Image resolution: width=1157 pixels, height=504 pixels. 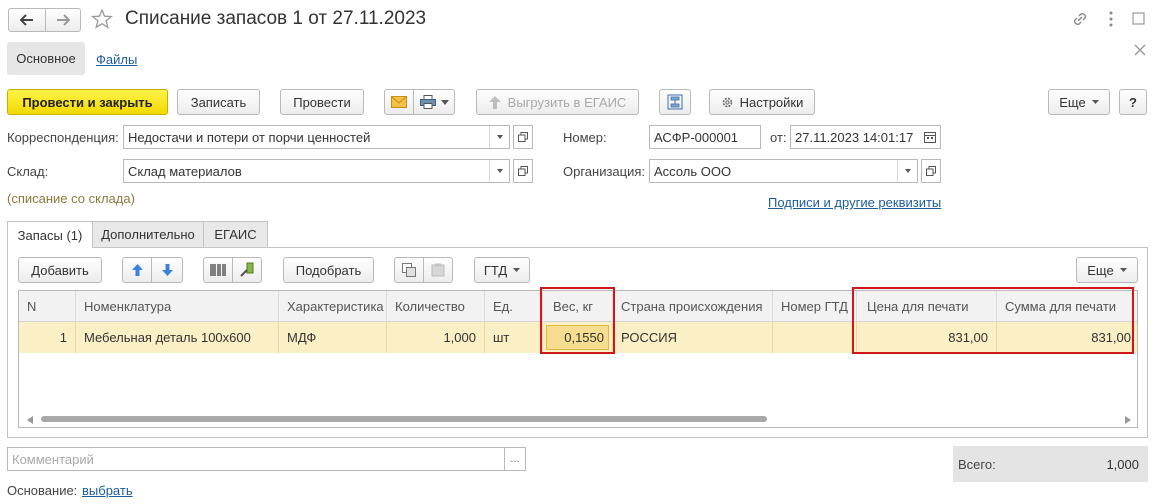 What do you see at coordinates (28, 171) in the screenshot?
I see `warehouse-label: Склад:` at bounding box center [28, 171].